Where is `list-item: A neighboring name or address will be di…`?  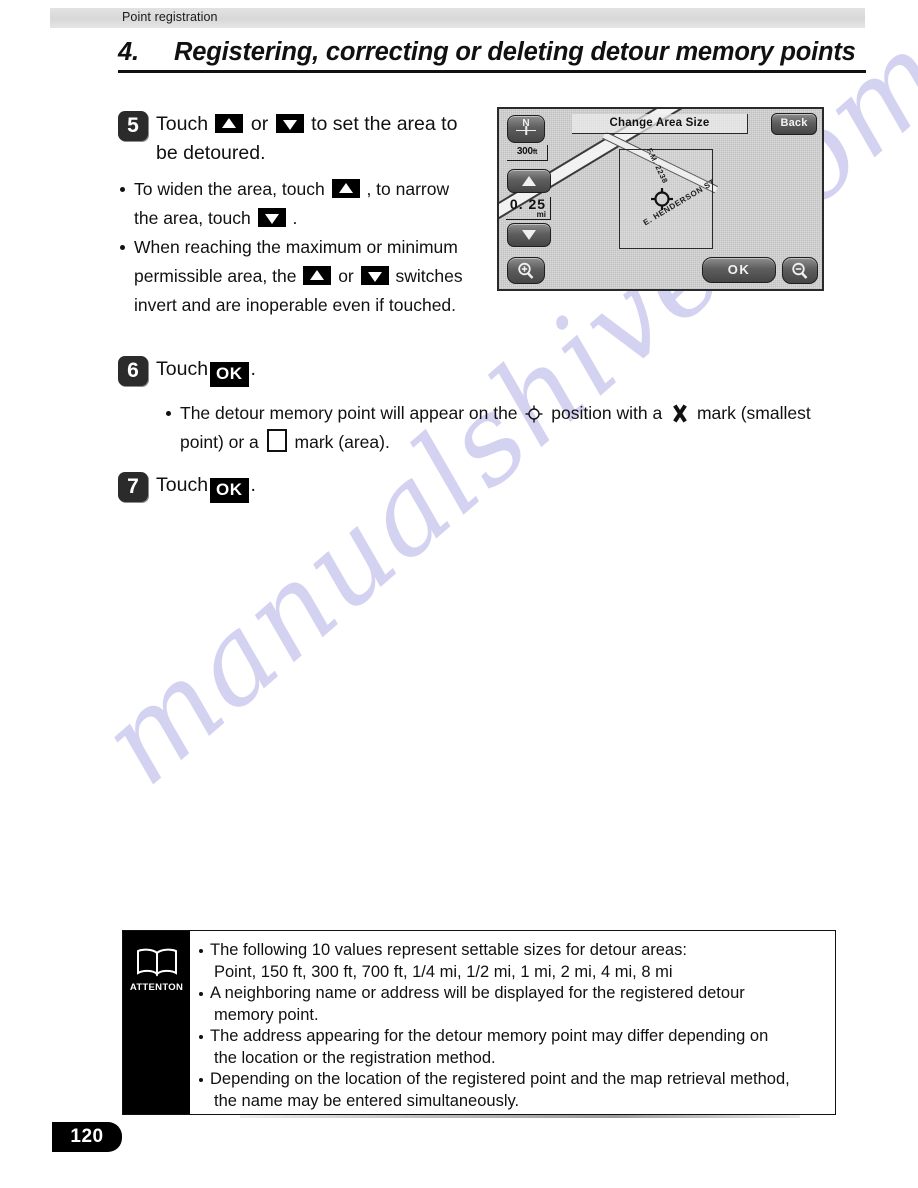 list-item: A neighboring name or address will be di… is located at coordinates (511, 1004).